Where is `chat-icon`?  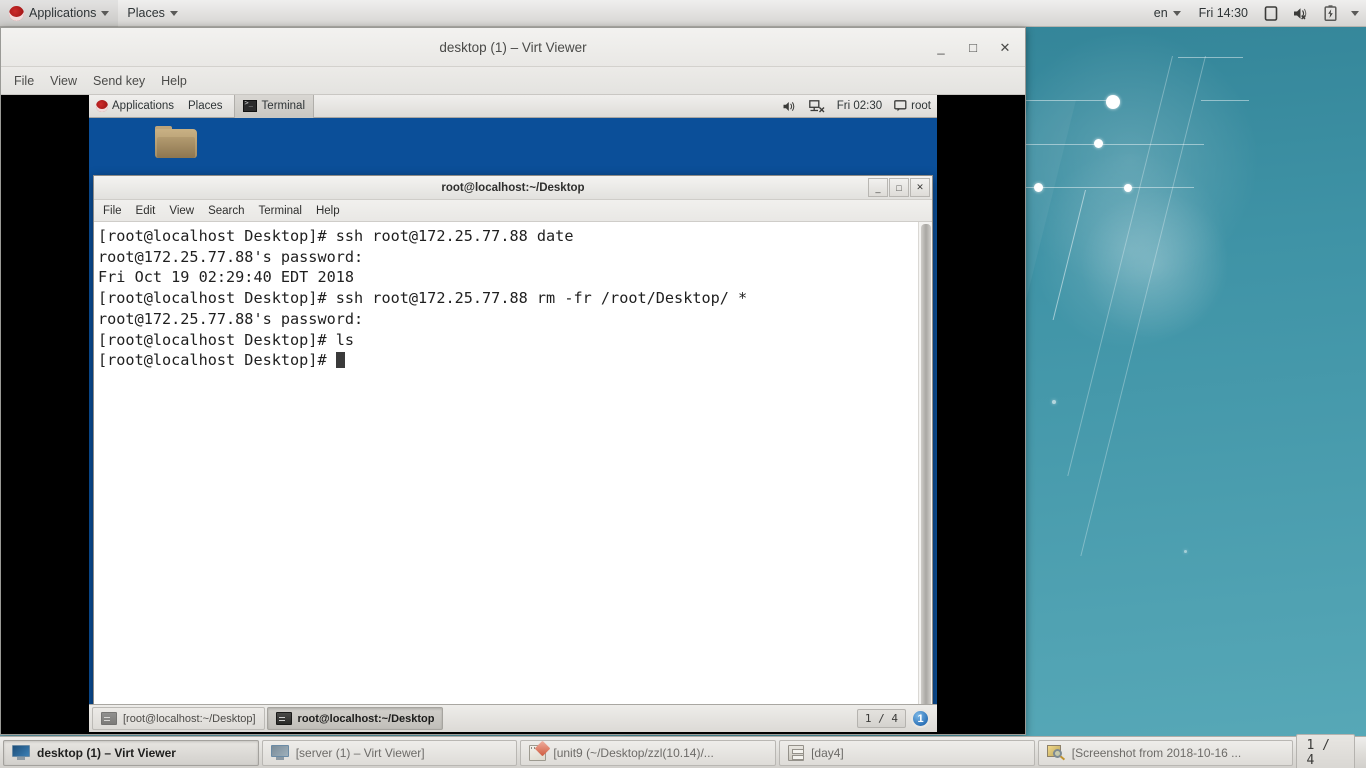
chat-icon is located at coordinates (900, 106).